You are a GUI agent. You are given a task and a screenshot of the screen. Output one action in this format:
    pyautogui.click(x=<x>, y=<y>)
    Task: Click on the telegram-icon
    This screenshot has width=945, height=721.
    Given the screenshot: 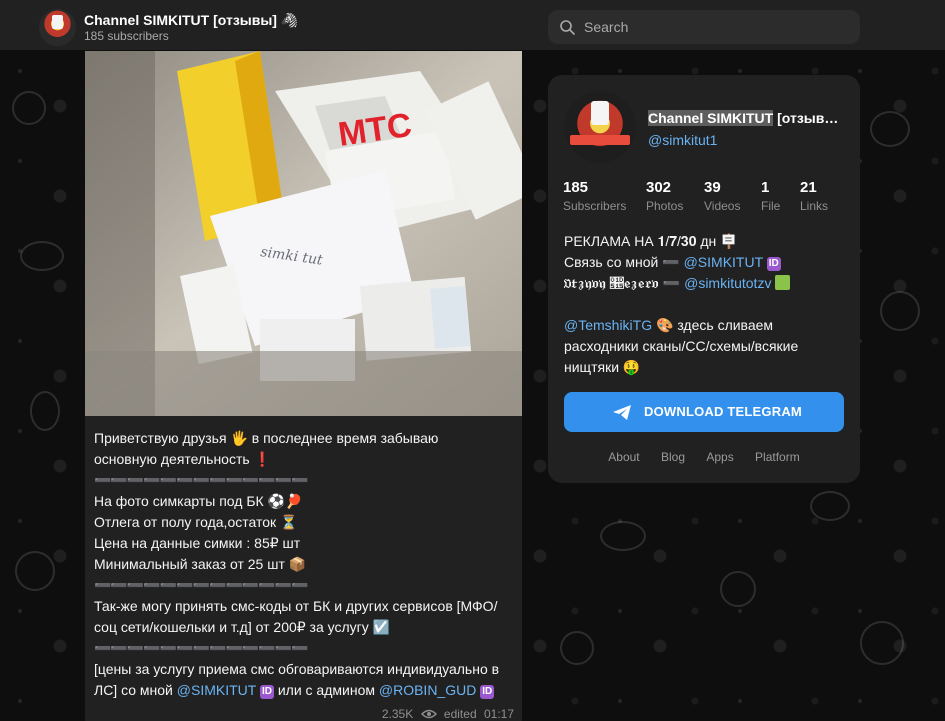 What is the action you would take?
    pyautogui.click(x=622, y=412)
    